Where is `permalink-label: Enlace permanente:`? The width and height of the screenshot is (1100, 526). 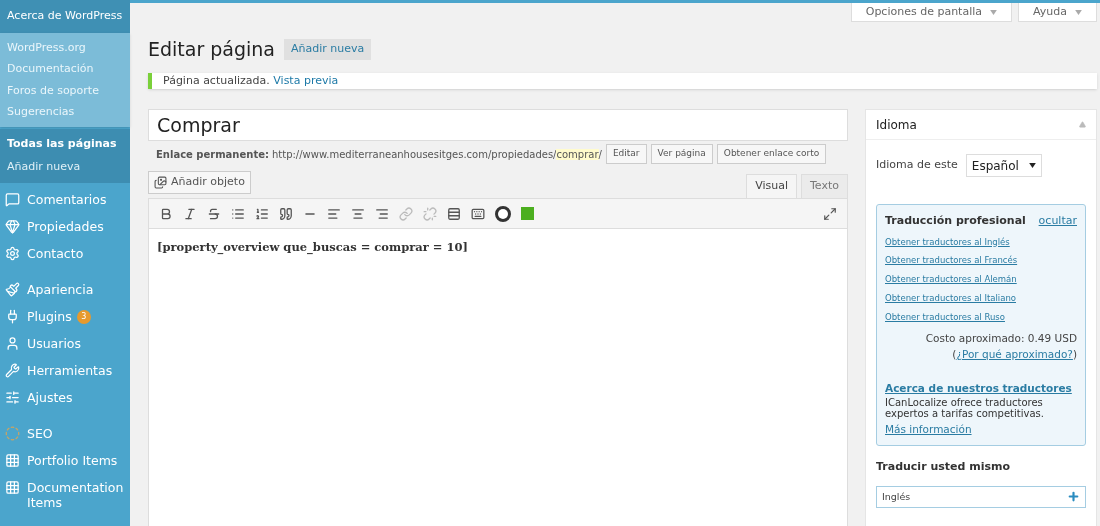 permalink-label: Enlace permanente: is located at coordinates (212, 154).